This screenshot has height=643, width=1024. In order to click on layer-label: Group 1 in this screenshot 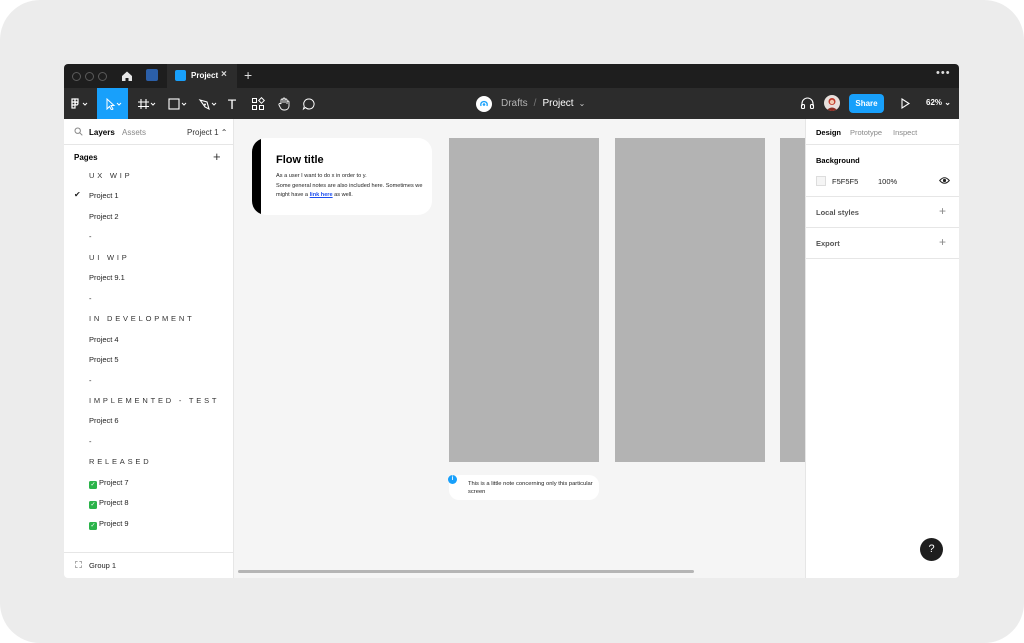, I will do `click(103, 565)`.